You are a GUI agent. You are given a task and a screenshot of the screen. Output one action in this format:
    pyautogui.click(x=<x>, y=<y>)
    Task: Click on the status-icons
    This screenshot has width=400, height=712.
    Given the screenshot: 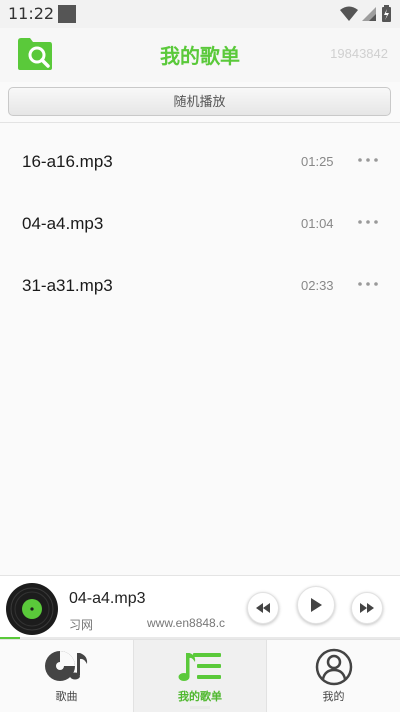 What is the action you would take?
    pyautogui.click(x=365, y=13)
    